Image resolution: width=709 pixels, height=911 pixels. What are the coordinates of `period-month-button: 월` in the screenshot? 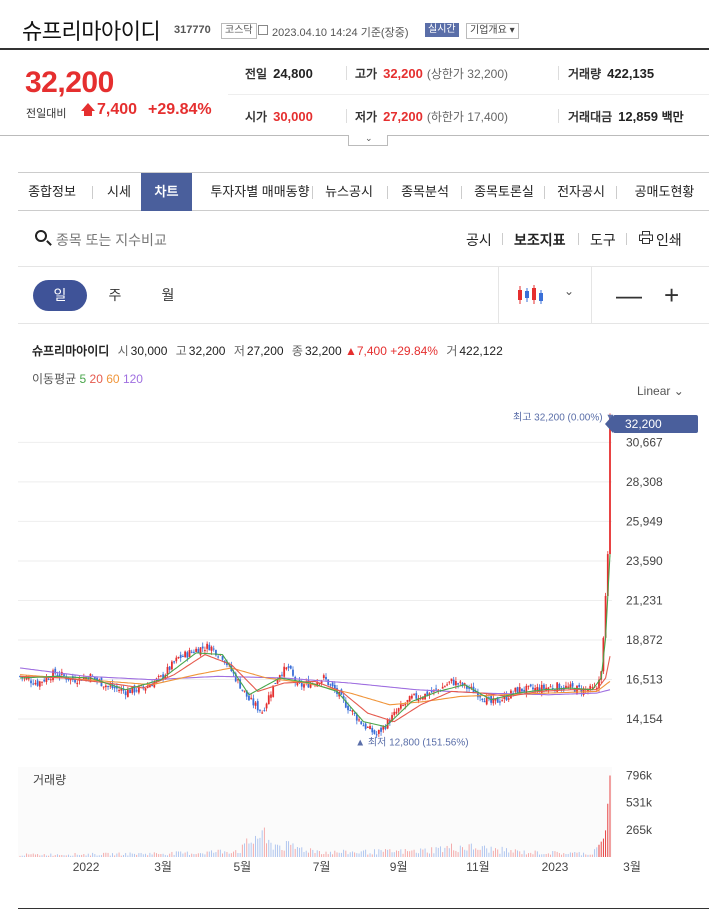 It's located at (168, 295).